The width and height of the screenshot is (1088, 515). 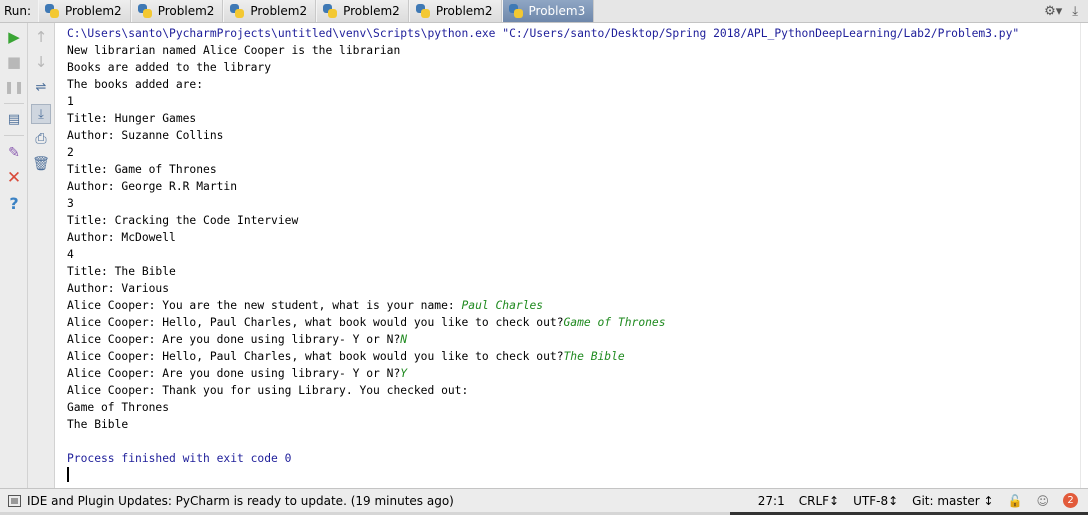 What do you see at coordinates (14, 62) in the screenshot?
I see `stop-icon: ■` at bounding box center [14, 62].